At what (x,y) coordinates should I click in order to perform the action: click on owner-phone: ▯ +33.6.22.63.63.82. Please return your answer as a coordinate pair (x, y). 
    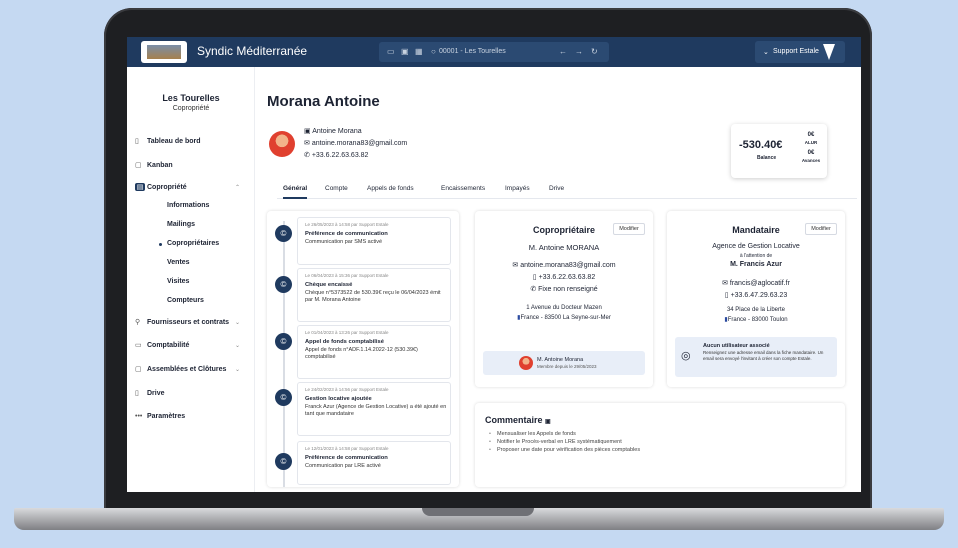
    Looking at the image, I should click on (564, 277).